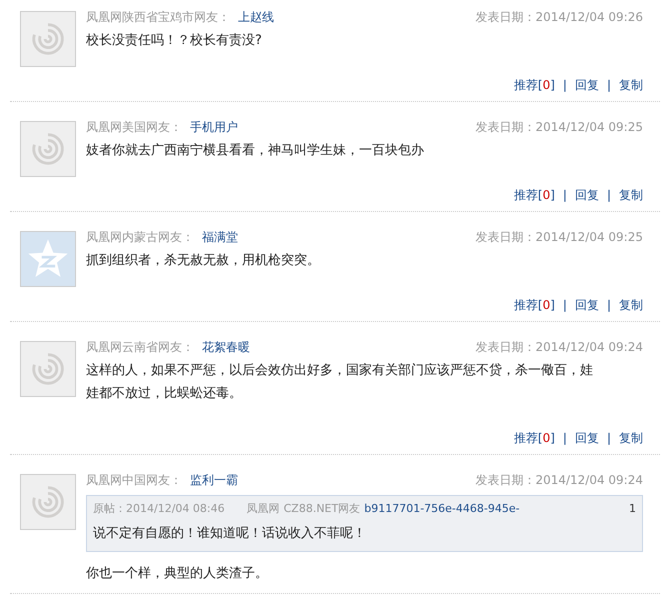 The height and width of the screenshot is (605, 672). I want to click on comment-text: 抓到组织者，杀无赦无赦，用机枪突突。, so click(203, 261).